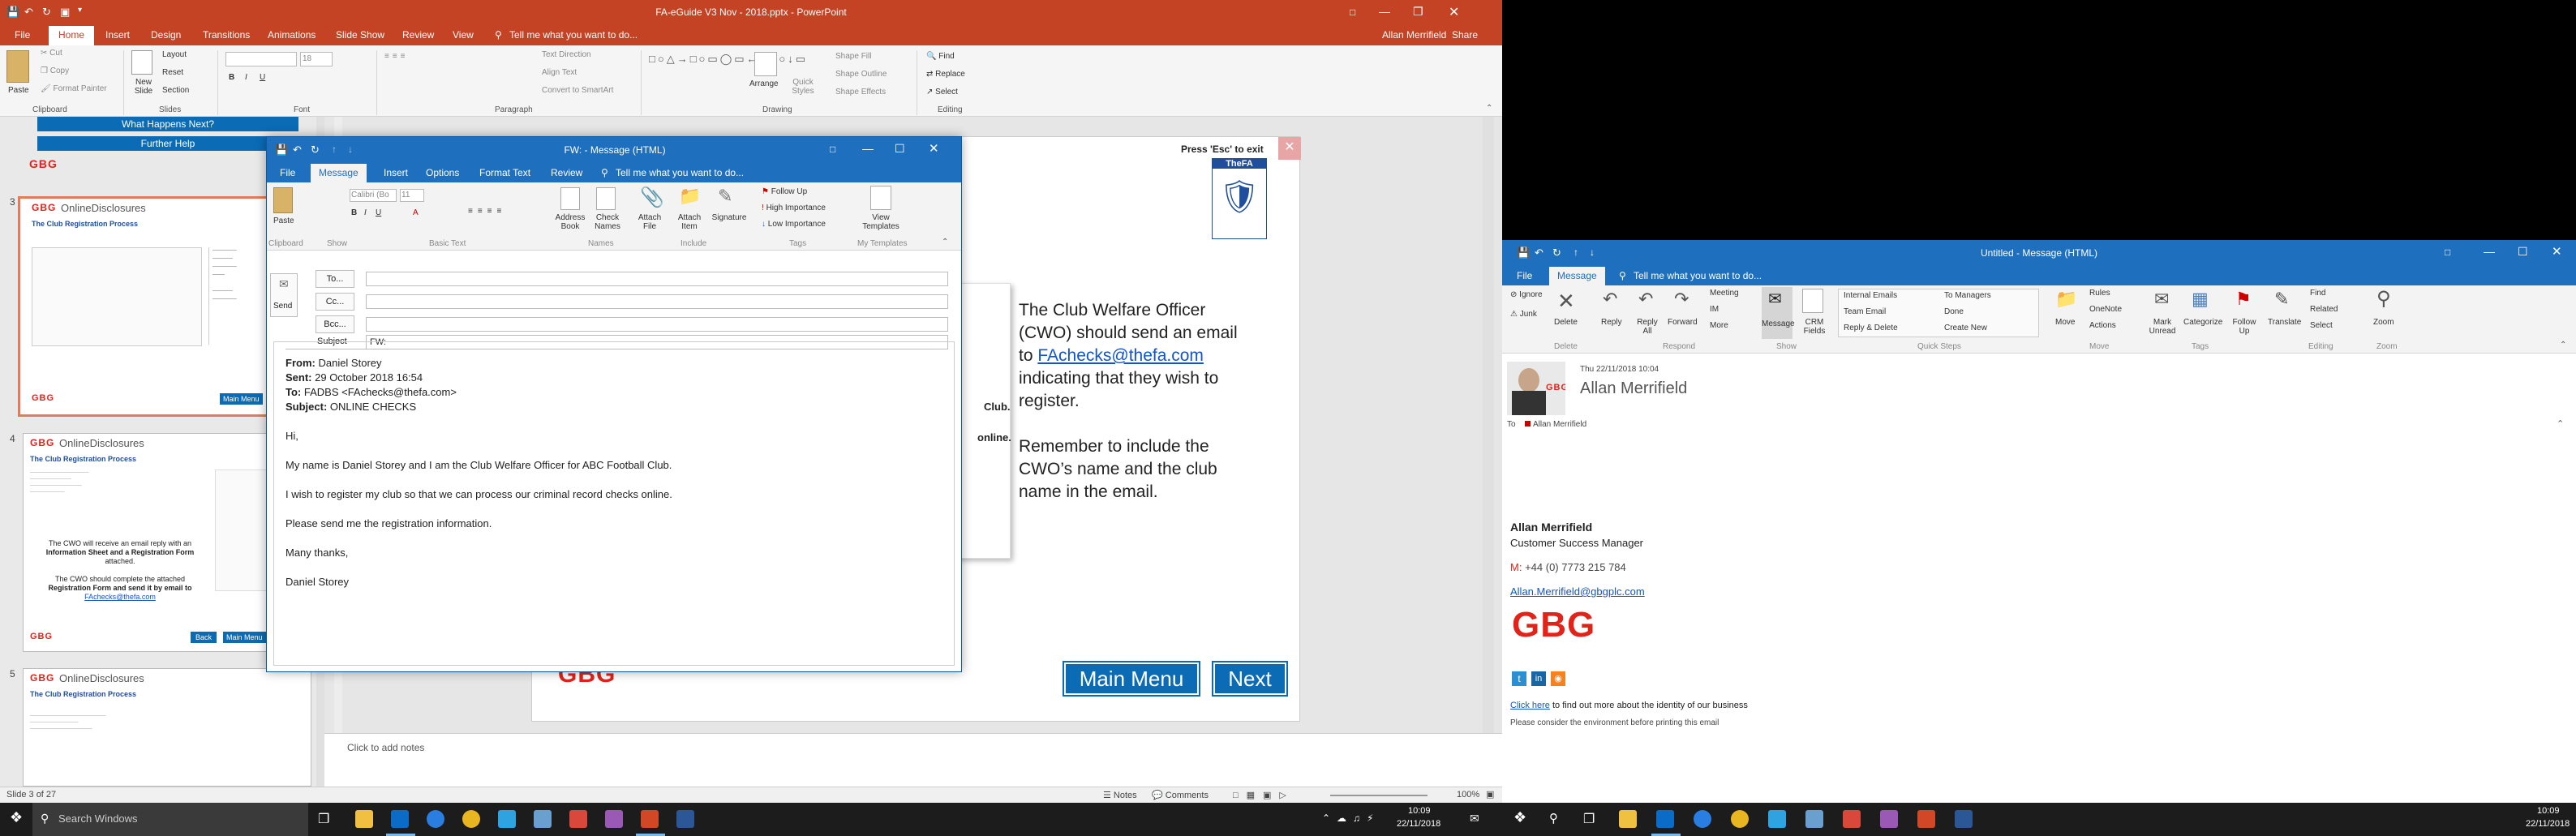 This screenshot has height=836, width=2576. I want to click on convert-smartart-button: Convert to SmartArt, so click(577, 90).